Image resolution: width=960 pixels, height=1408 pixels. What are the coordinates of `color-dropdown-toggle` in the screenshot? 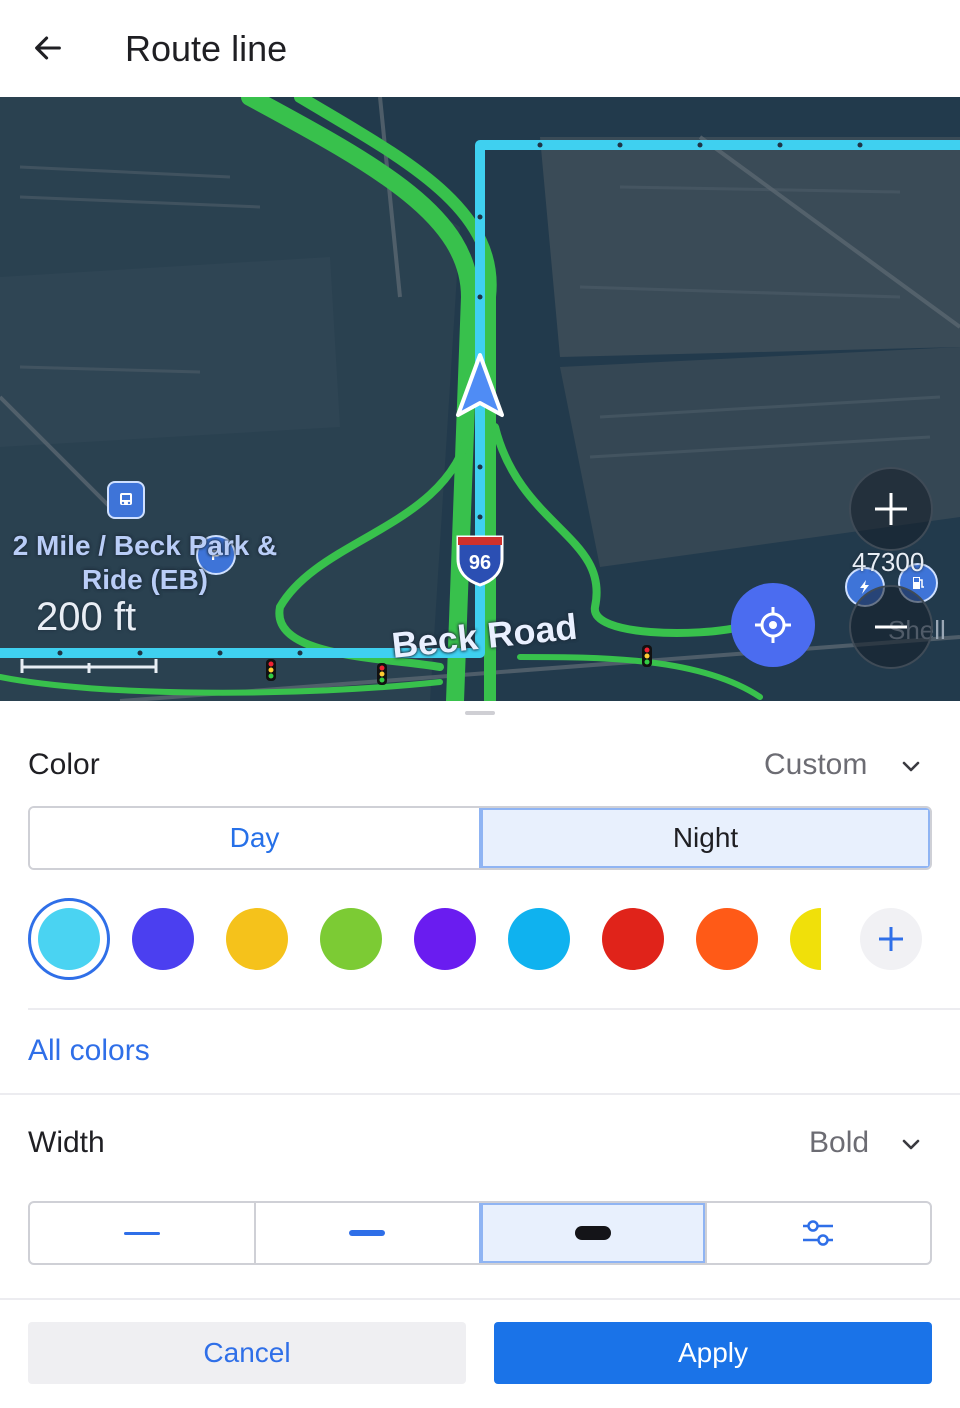 It's located at (911, 766).